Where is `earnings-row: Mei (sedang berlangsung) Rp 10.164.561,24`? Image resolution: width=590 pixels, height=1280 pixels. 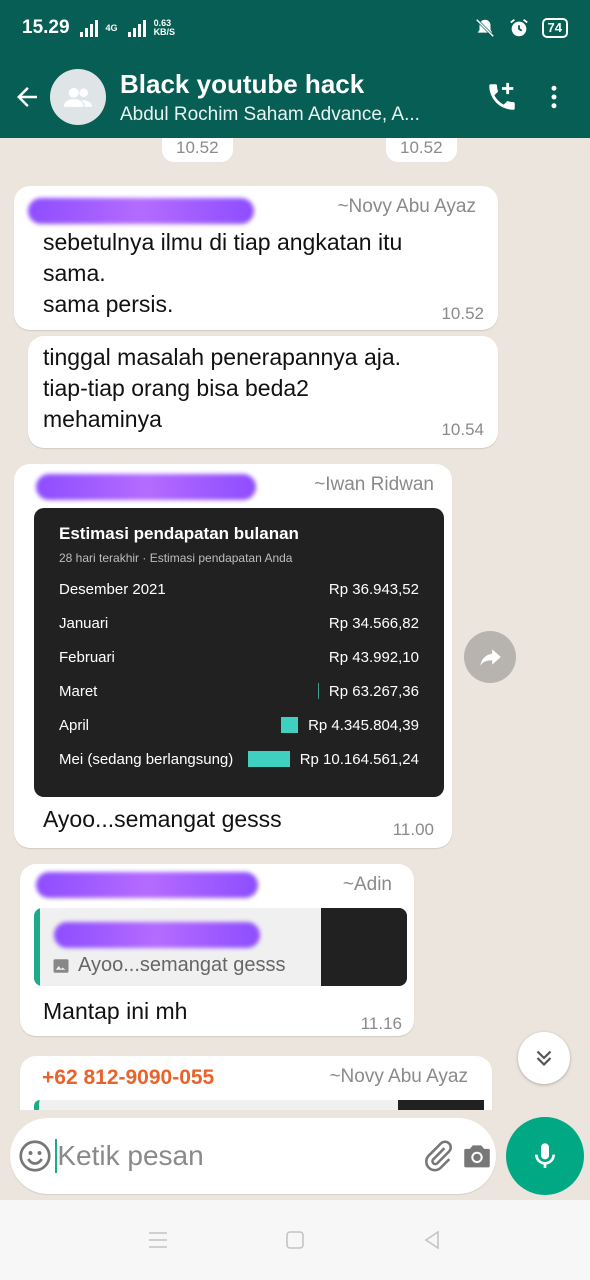
earnings-row: Mei (sedang berlangsung) Rp 10.164.561,24 is located at coordinates (239, 759).